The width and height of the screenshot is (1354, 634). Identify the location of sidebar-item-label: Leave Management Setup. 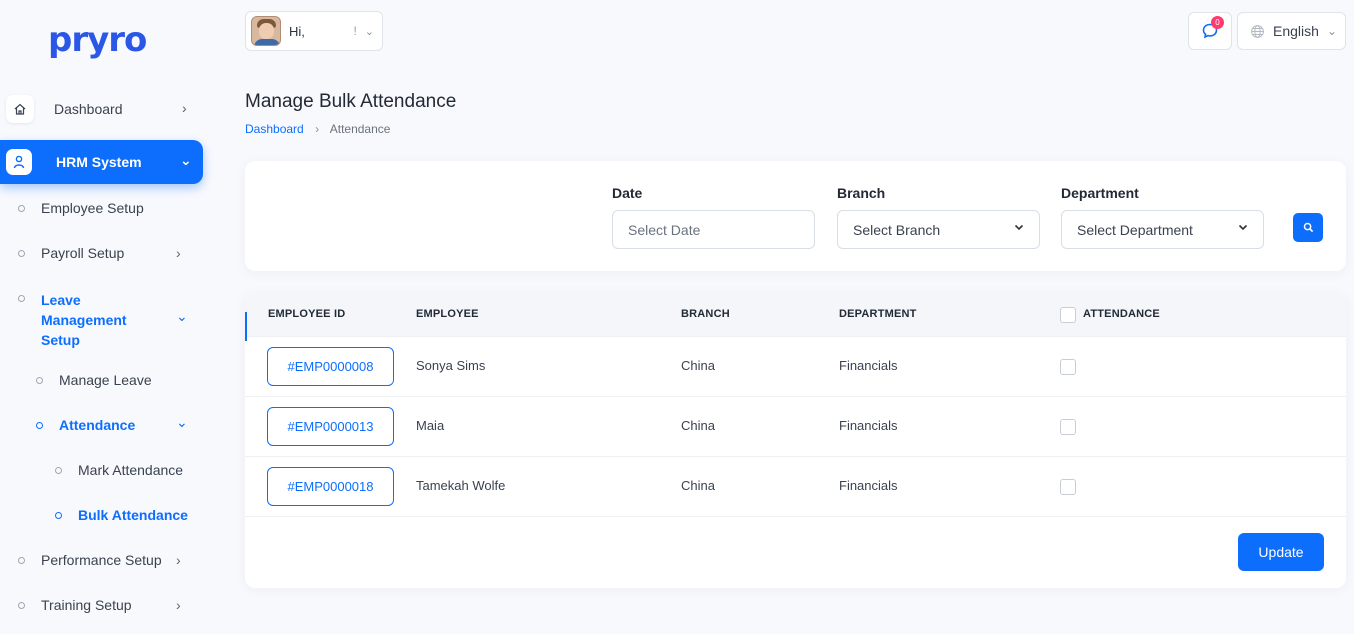
(84, 320).